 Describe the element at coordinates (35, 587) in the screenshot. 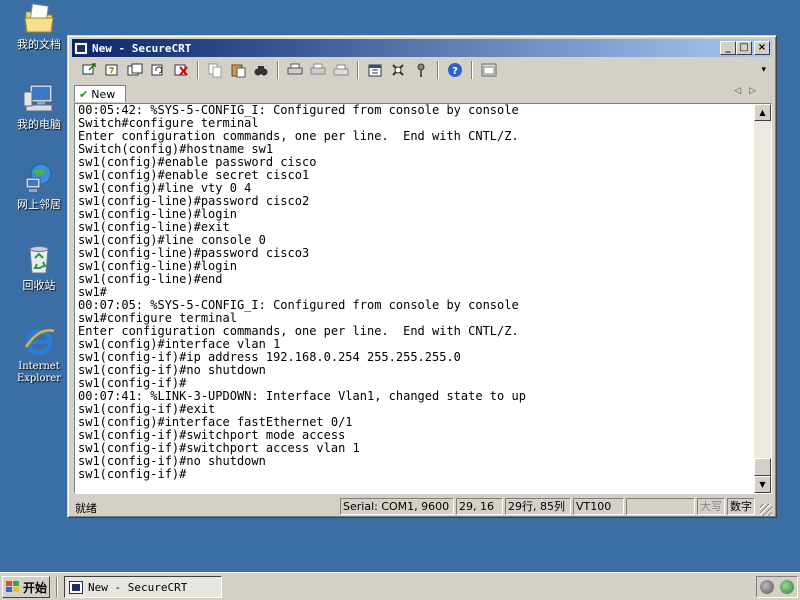

I see `start-label: 开始` at that location.